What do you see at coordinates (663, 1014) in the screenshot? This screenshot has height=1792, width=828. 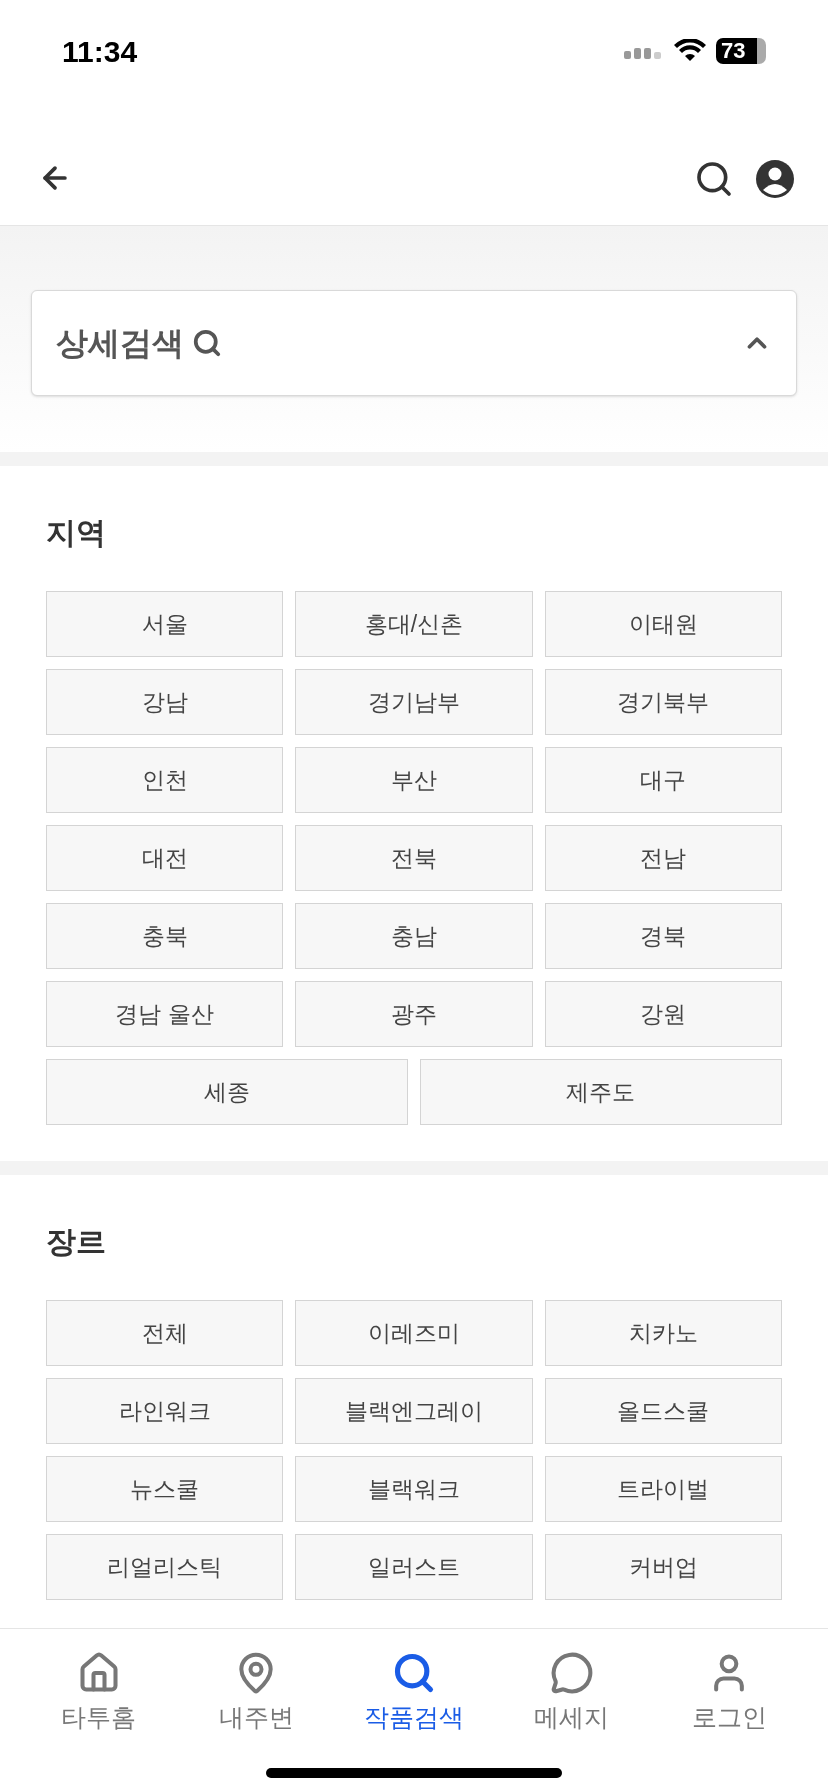 I see `option-chip: 강원` at bounding box center [663, 1014].